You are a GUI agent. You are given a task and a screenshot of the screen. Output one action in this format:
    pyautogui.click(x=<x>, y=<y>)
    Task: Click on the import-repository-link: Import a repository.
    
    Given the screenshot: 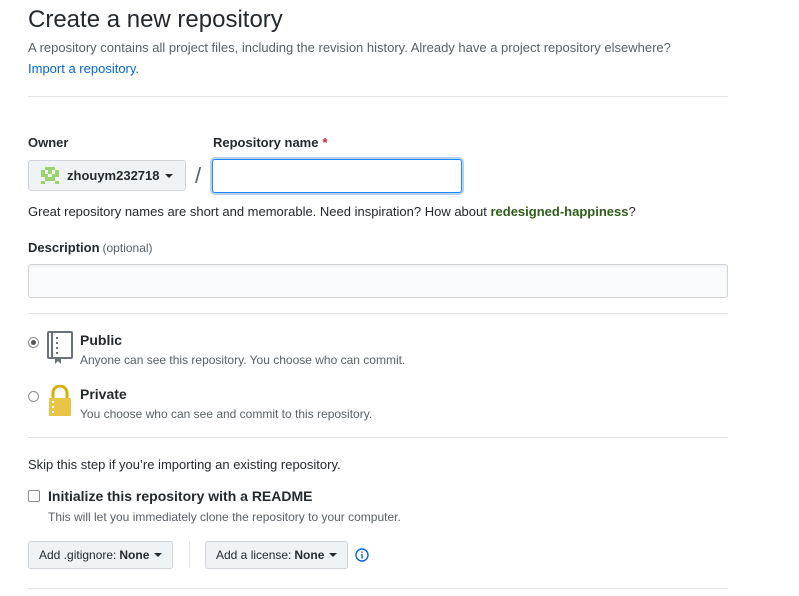 What is the action you would take?
    pyautogui.click(x=83, y=69)
    